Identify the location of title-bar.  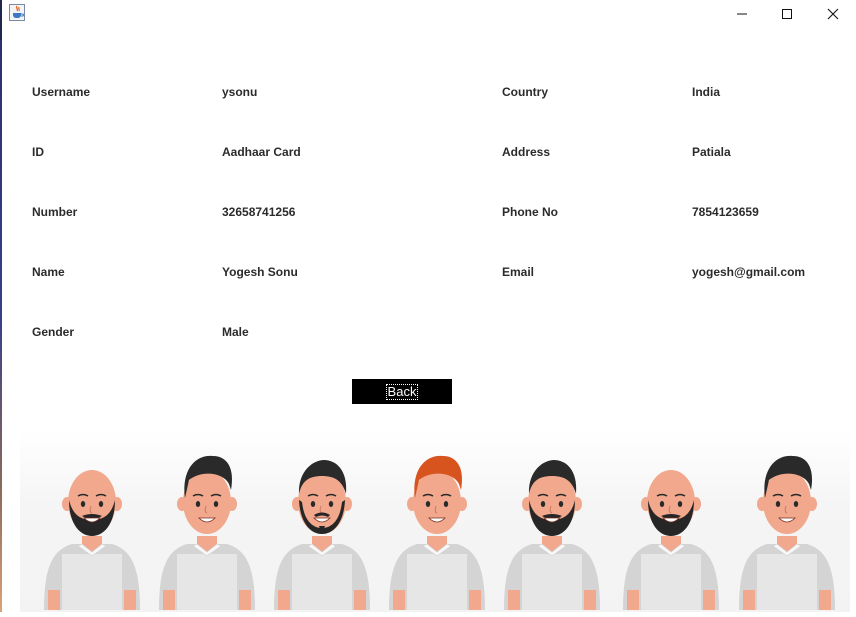
(428, 14).